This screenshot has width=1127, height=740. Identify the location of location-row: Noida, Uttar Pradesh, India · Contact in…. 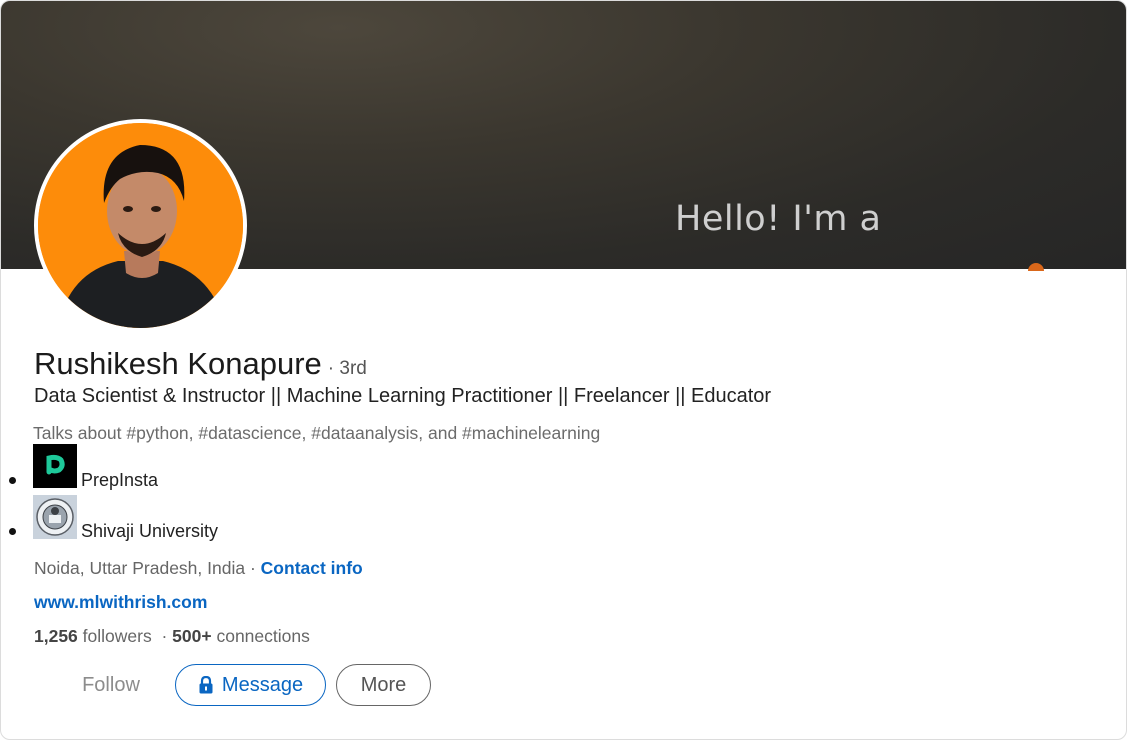
(198, 568).